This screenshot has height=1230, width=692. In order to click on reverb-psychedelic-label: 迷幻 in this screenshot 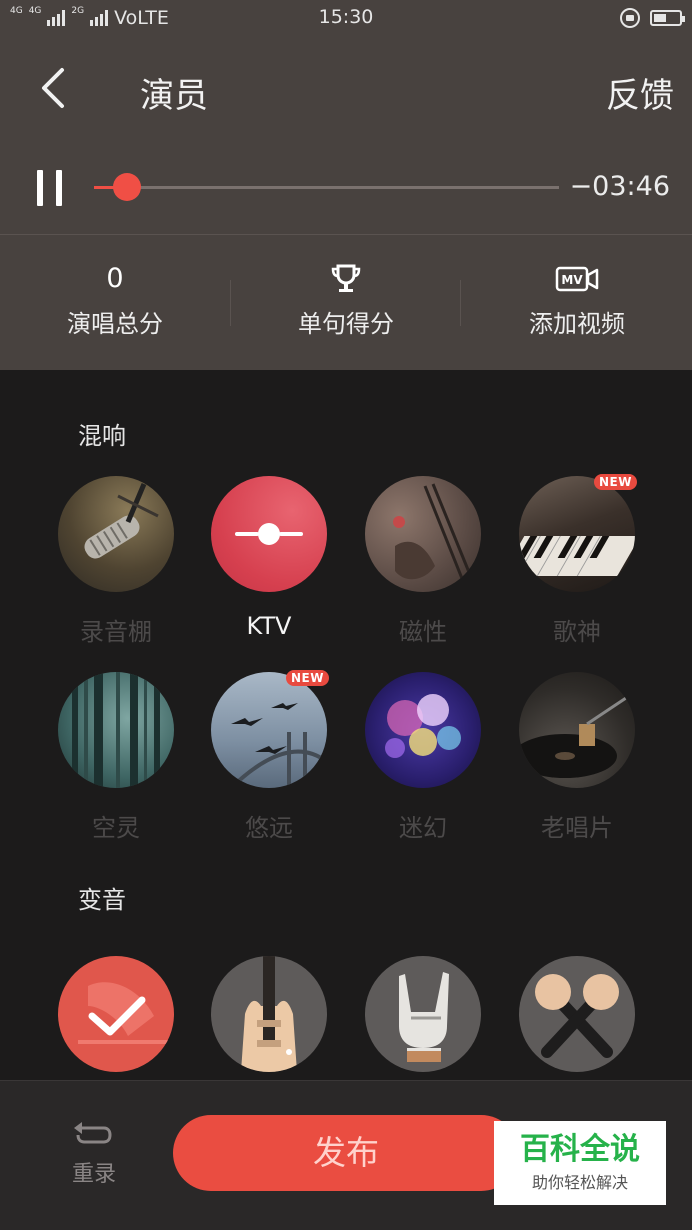, I will do `click(423, 828)`.